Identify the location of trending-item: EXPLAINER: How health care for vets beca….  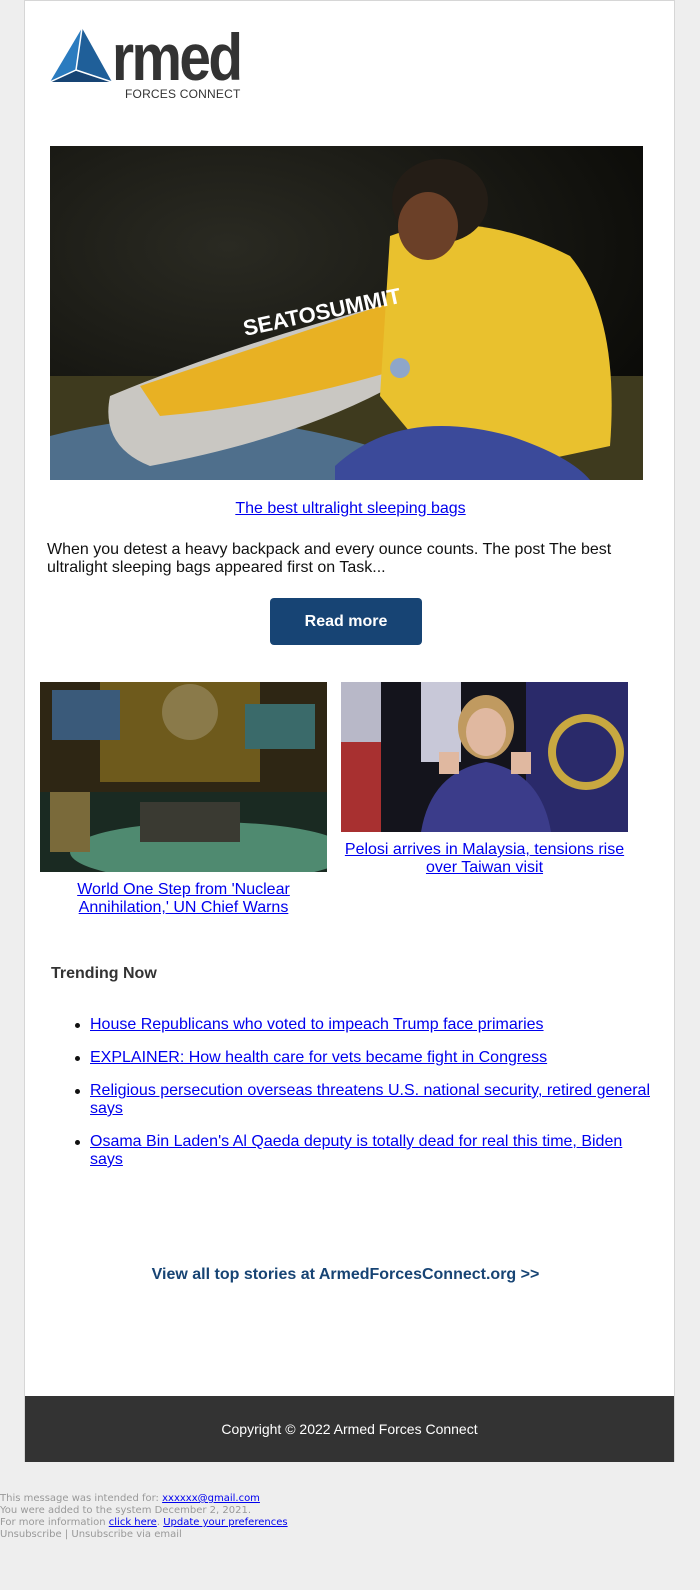
(363, 1058).